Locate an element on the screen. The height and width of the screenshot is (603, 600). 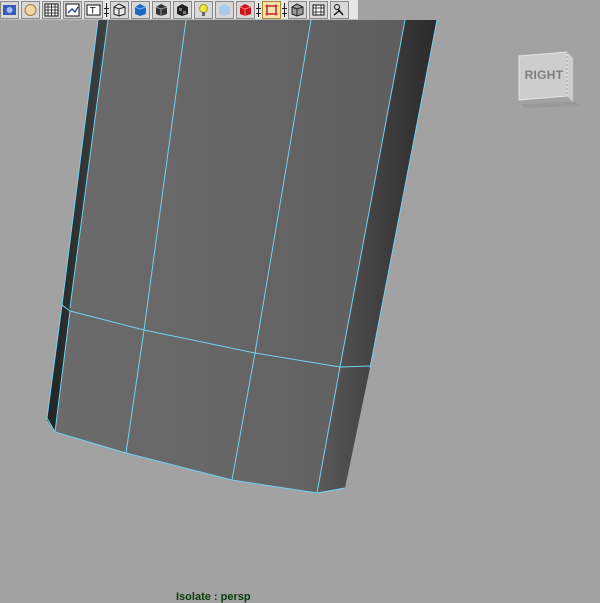
resolution-gate-button: T is located at coordinates (93, 9).